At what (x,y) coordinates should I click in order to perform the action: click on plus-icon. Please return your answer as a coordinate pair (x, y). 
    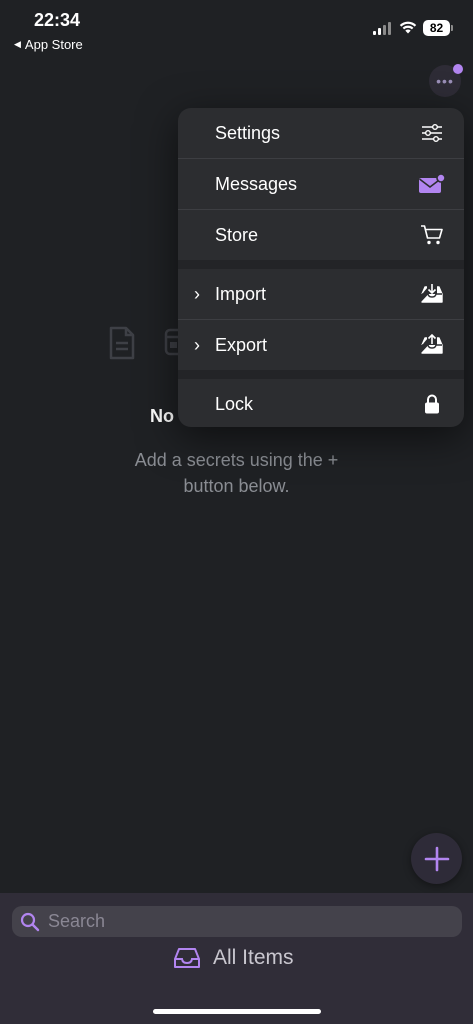
    Looking at the image, I should click on (436, 858).